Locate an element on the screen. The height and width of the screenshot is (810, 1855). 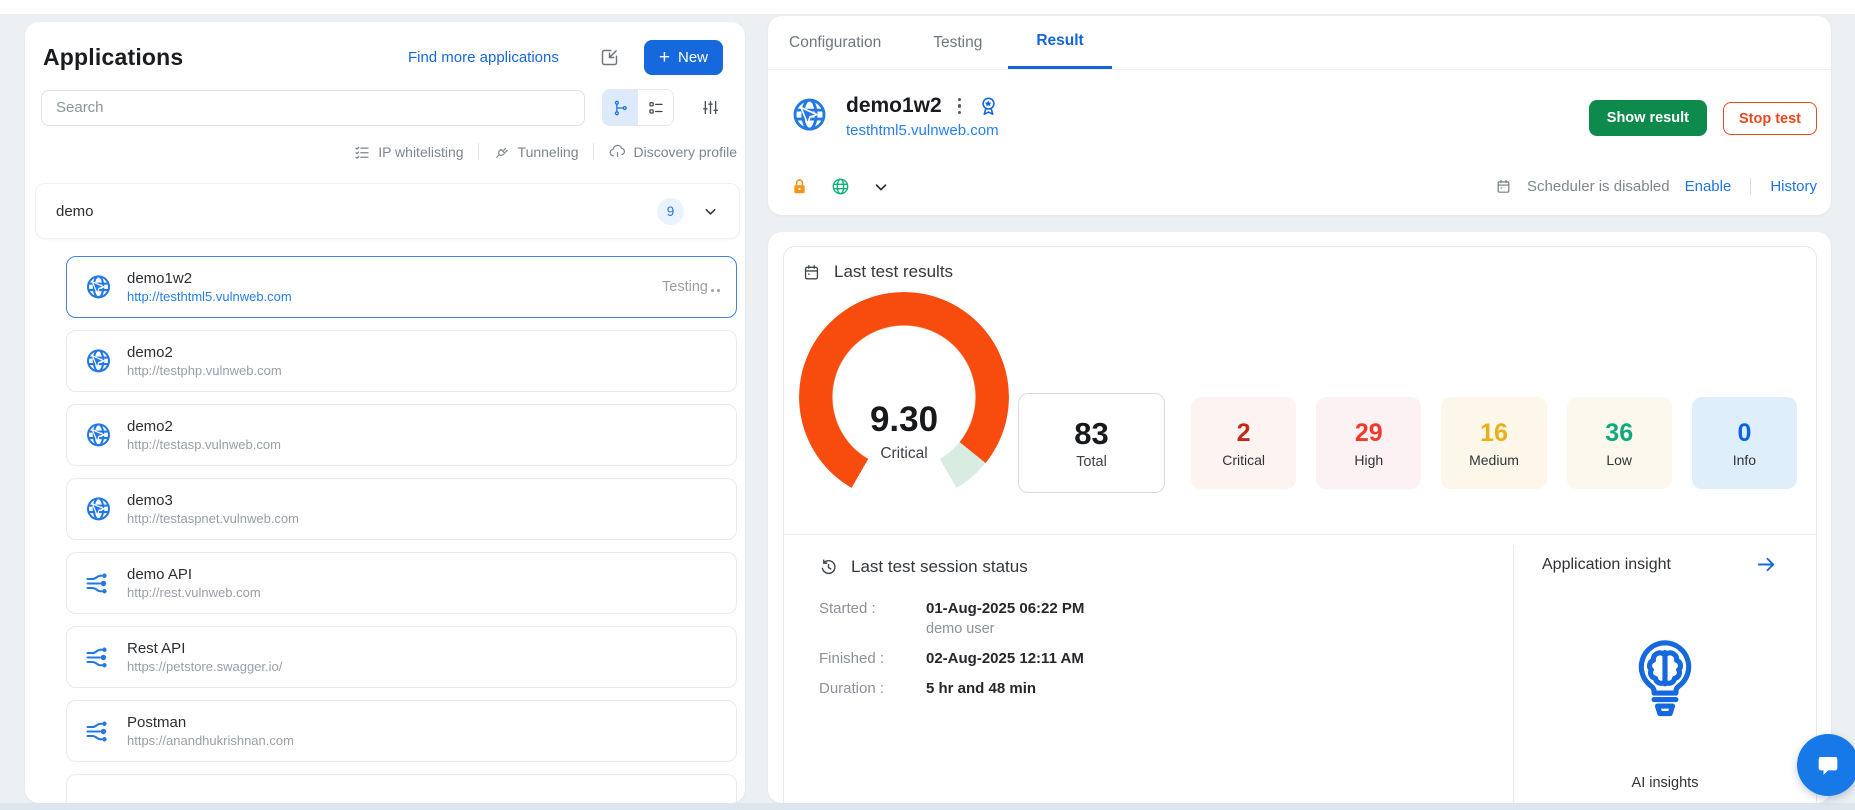
list-item-partial is located at coordinates (401, 788).